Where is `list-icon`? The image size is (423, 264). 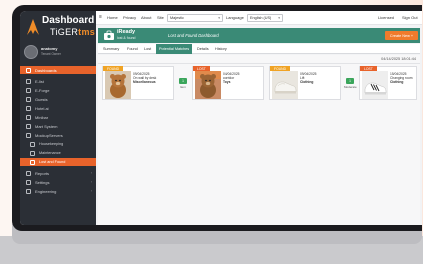 list-icon is located at coordinates (28, 81).